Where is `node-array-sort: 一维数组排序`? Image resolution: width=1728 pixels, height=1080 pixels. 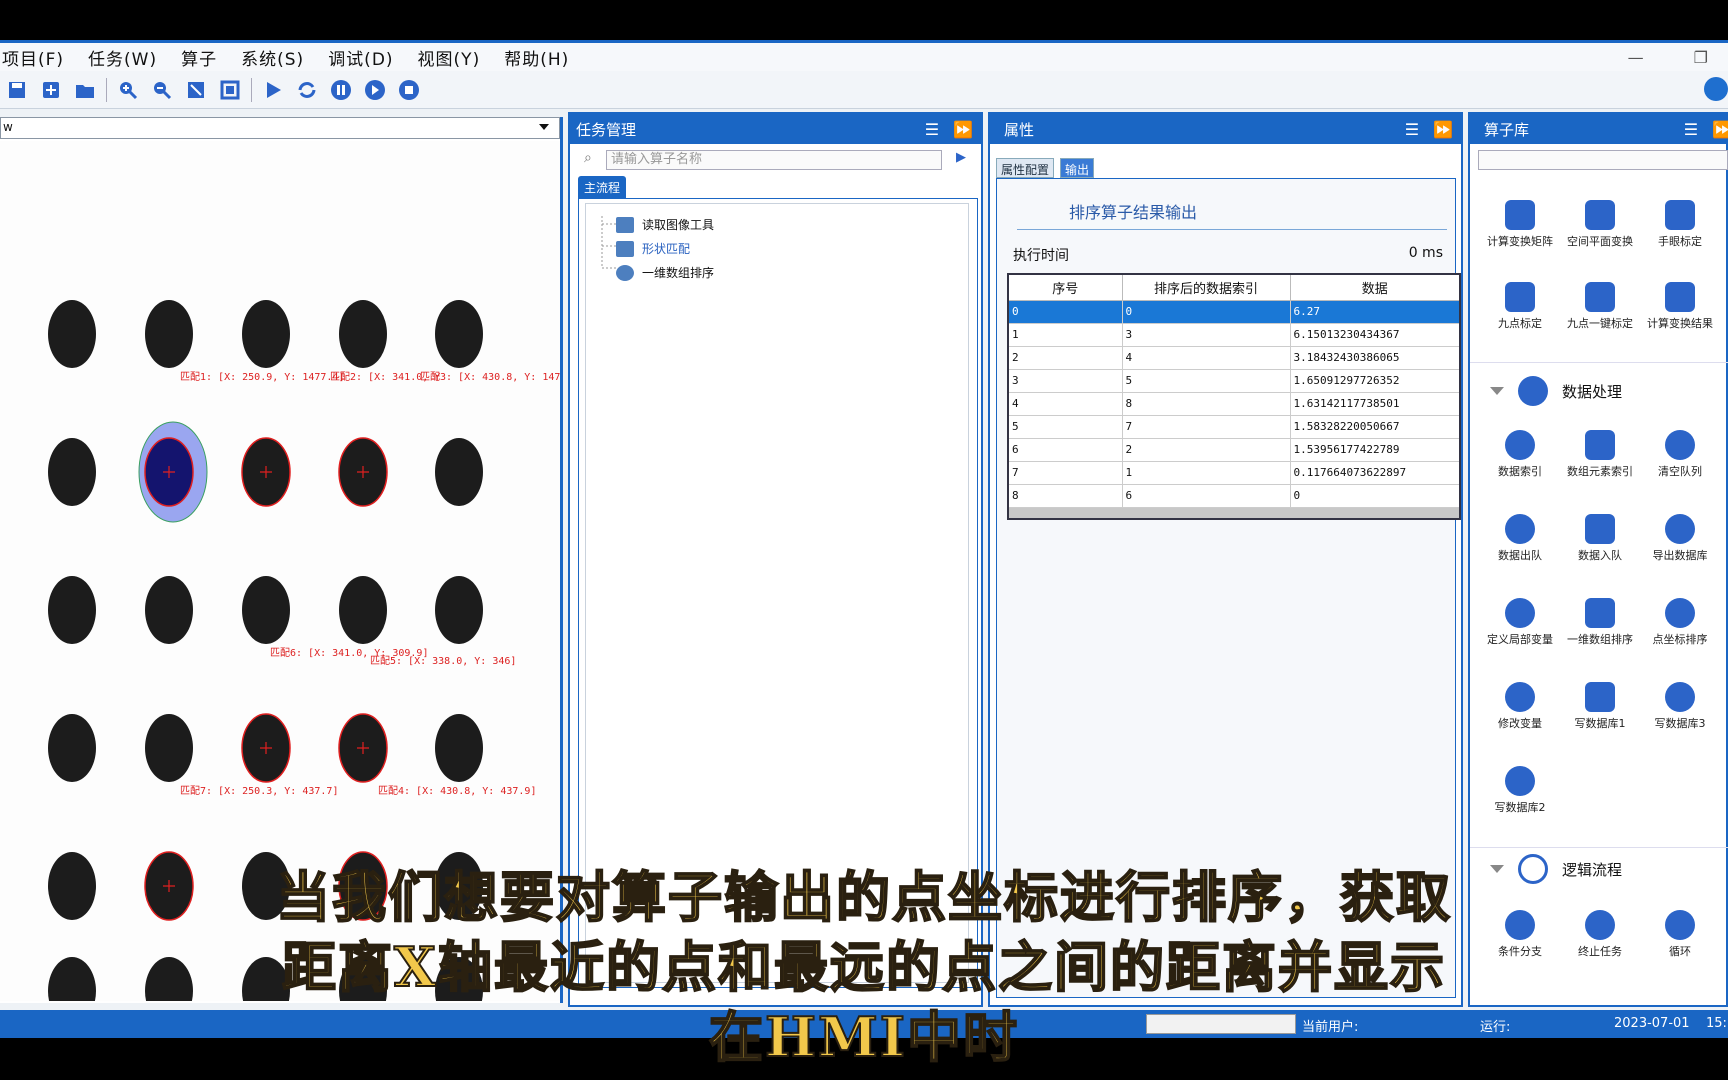
node-array-sort: 一维数组排序 is located at coordinates (665, 272).